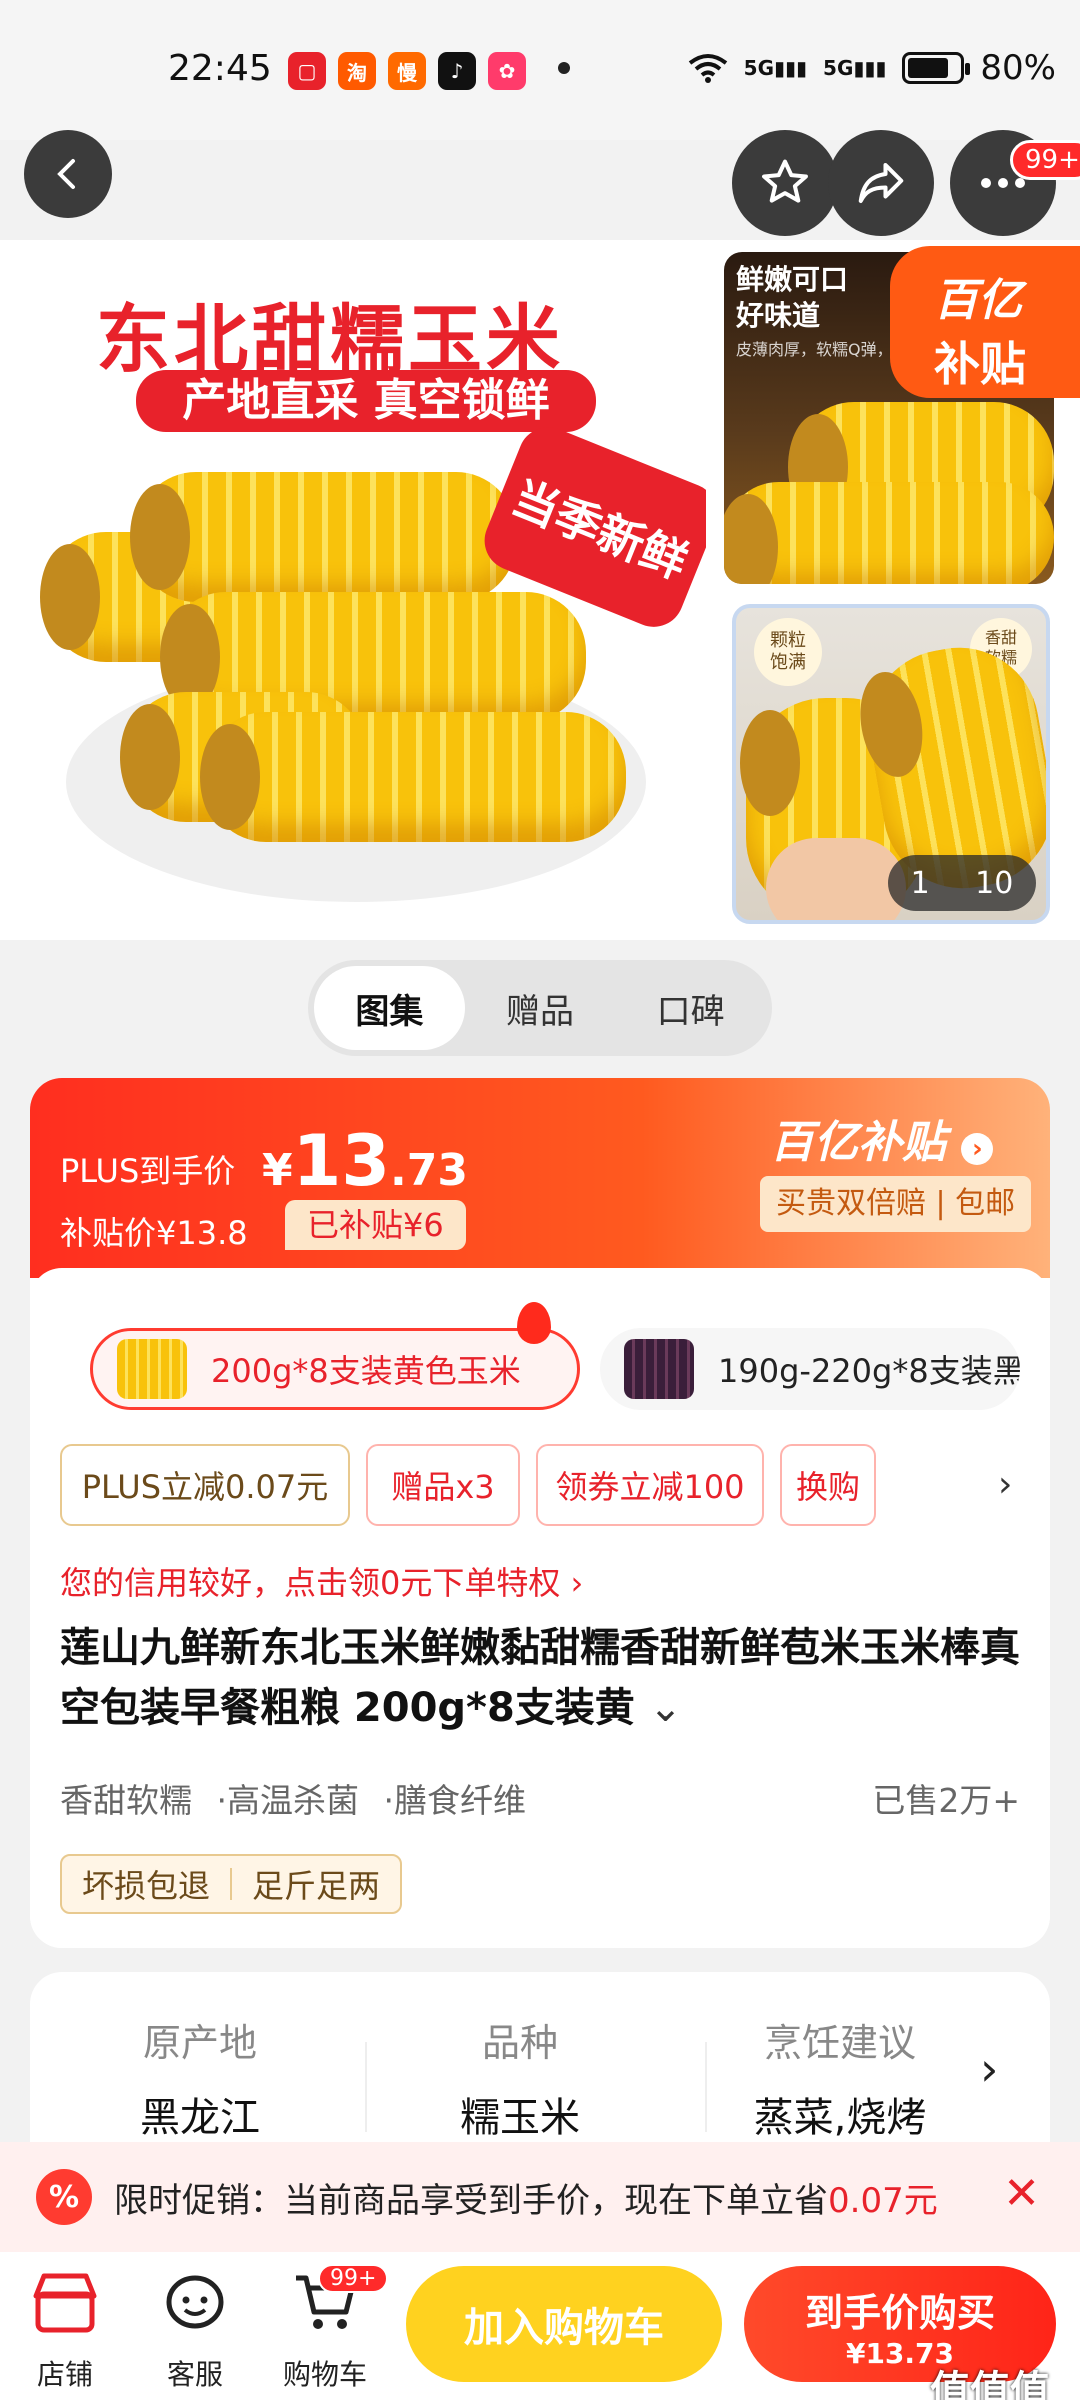 The image size is (1080, 2400). I want to click on bottom-action-bar: 店铺 客服 购物车 99+ 加入购物车 到手价购买 ¥13.73 值值值, so click(540, 2326).